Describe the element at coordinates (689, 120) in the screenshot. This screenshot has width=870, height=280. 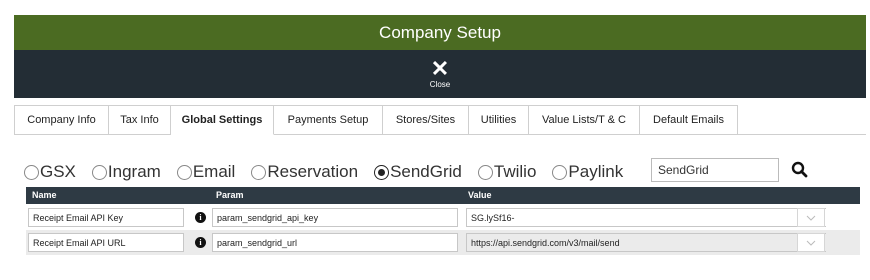
I see `tab-default-emails: Default Emails` at that location.